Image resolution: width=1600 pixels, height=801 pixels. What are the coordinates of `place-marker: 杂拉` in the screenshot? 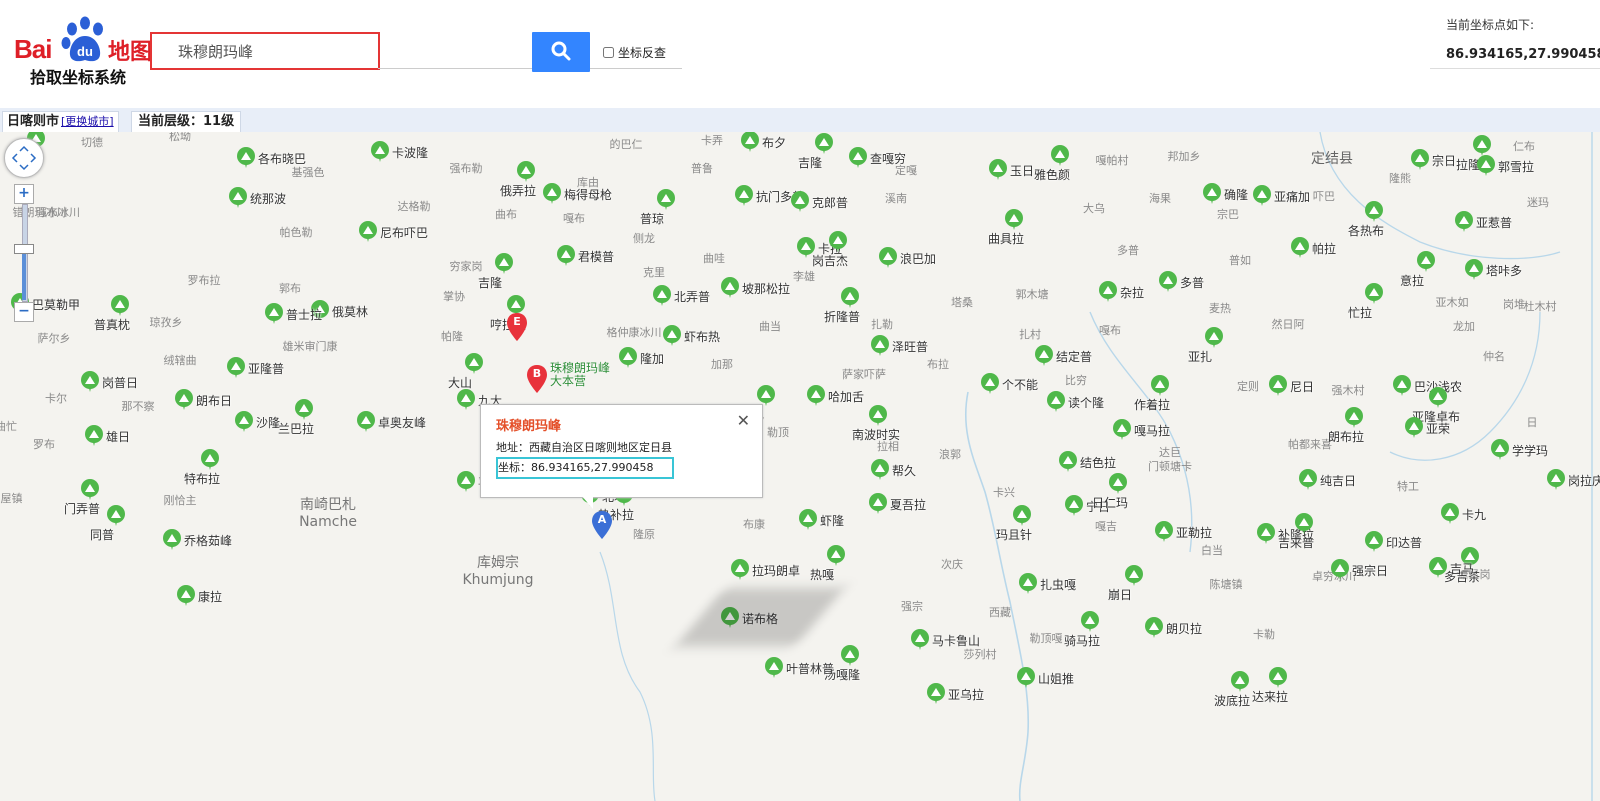 It's located at (1121, 291).